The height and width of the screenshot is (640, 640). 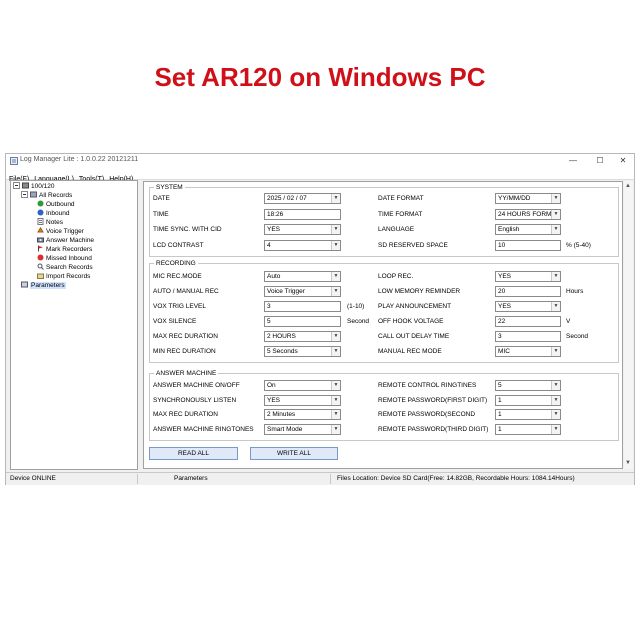 I want to click on read-all-button: READ ALL, so click(x=193, y=453).